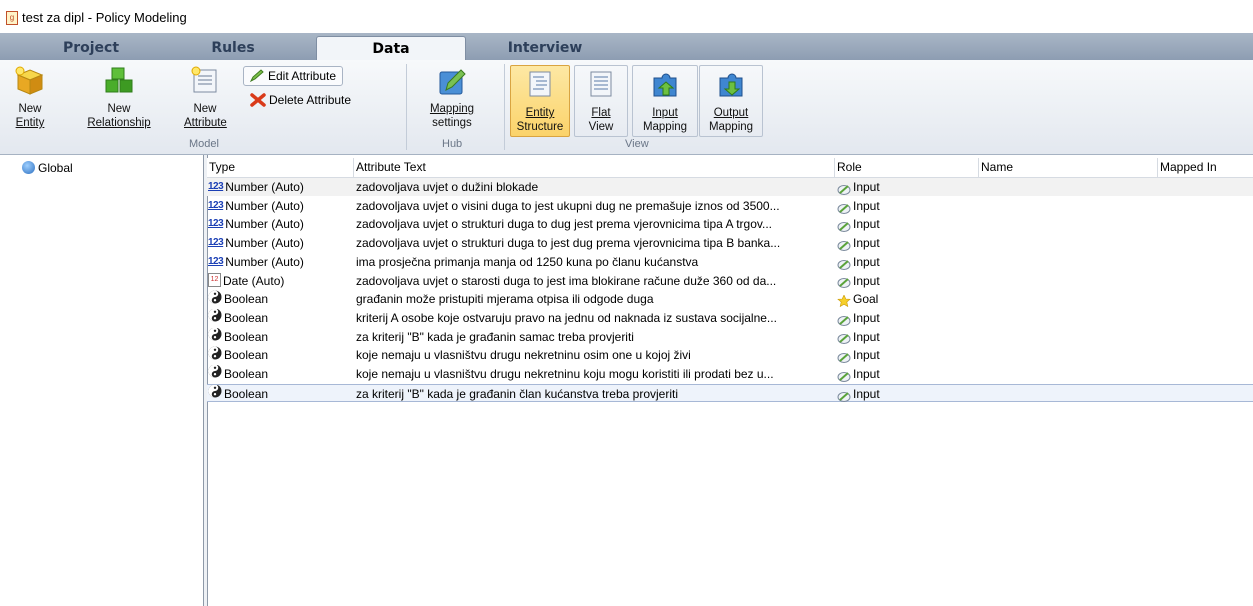 This screenshot has width=1253, height=606. What do you see at coordinates (298, 100) in the screenshot?
I see `delete-attribute-button: Delete Attribute` at bounding box center [298, 100].